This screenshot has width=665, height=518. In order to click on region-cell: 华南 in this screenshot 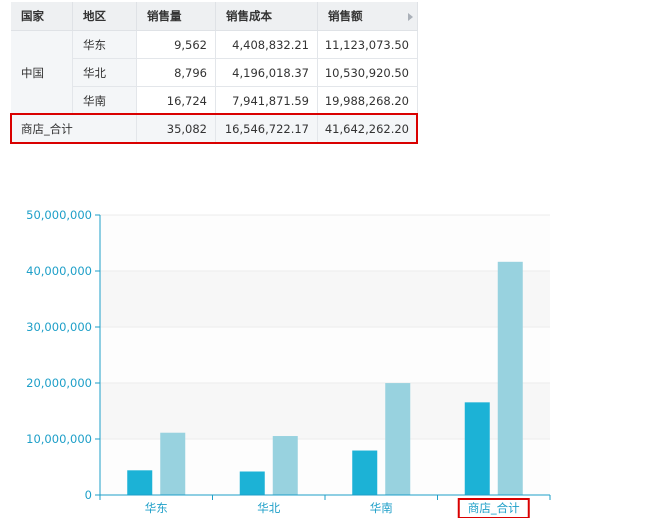, I will do `click(105, 101)`.